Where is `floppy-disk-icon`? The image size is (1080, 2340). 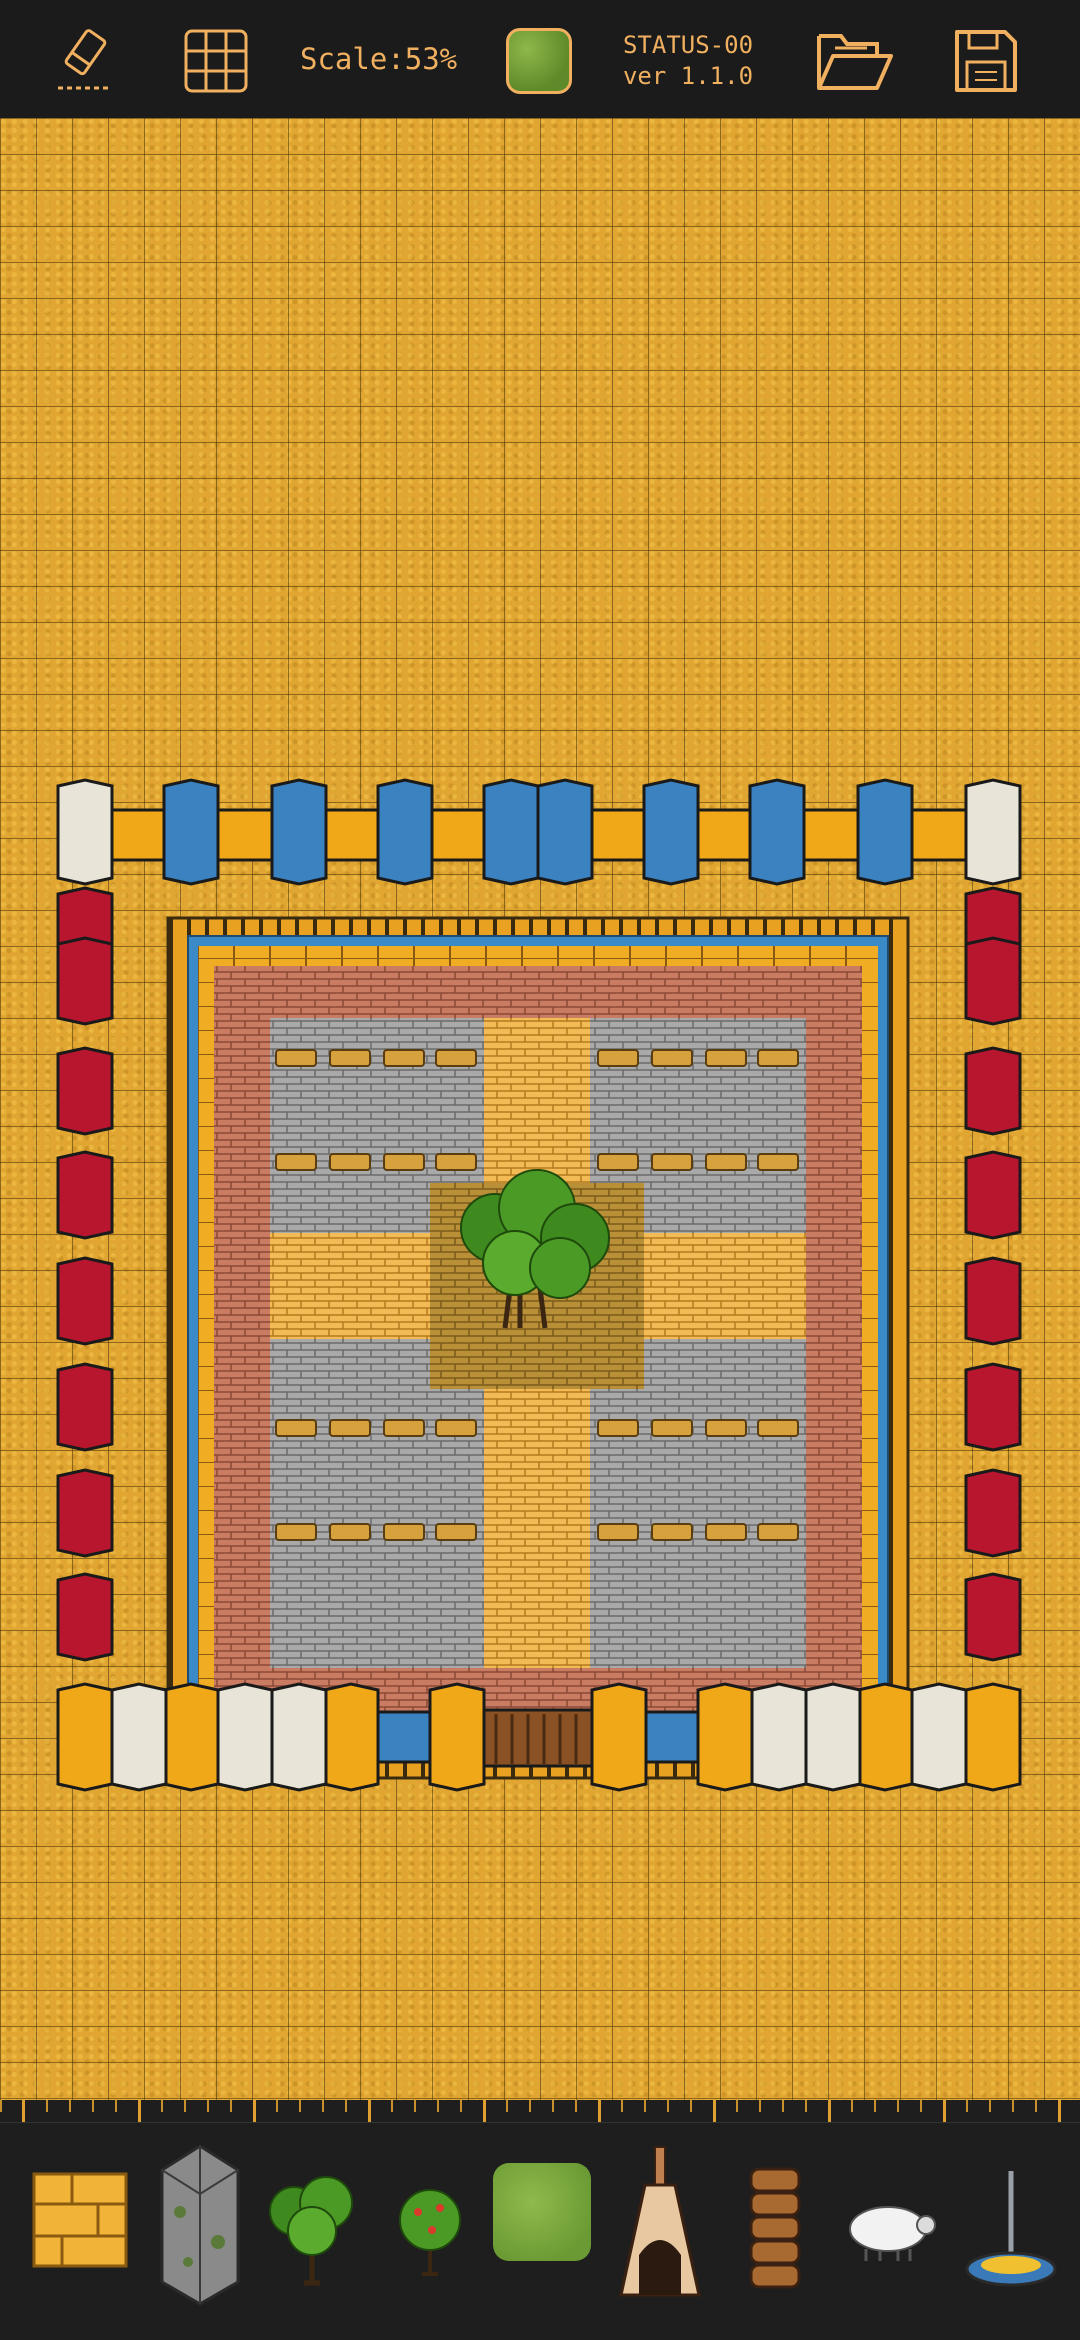
floppy-disk-icon is located at coordinates (986, 61).